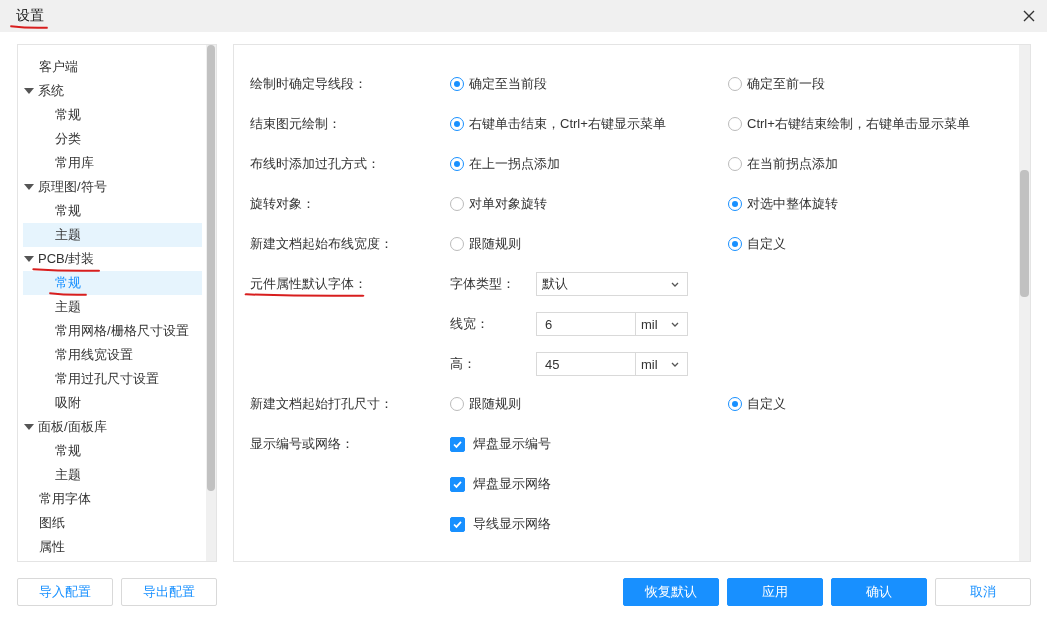 Image resolution: width=1047 pixels, height=623 pixels. What do you see at coordinates (321, 403) in the screenshot?
I see `setting-label: 新建文档起始打孔尺寸：` at bounding box center [321, 403].